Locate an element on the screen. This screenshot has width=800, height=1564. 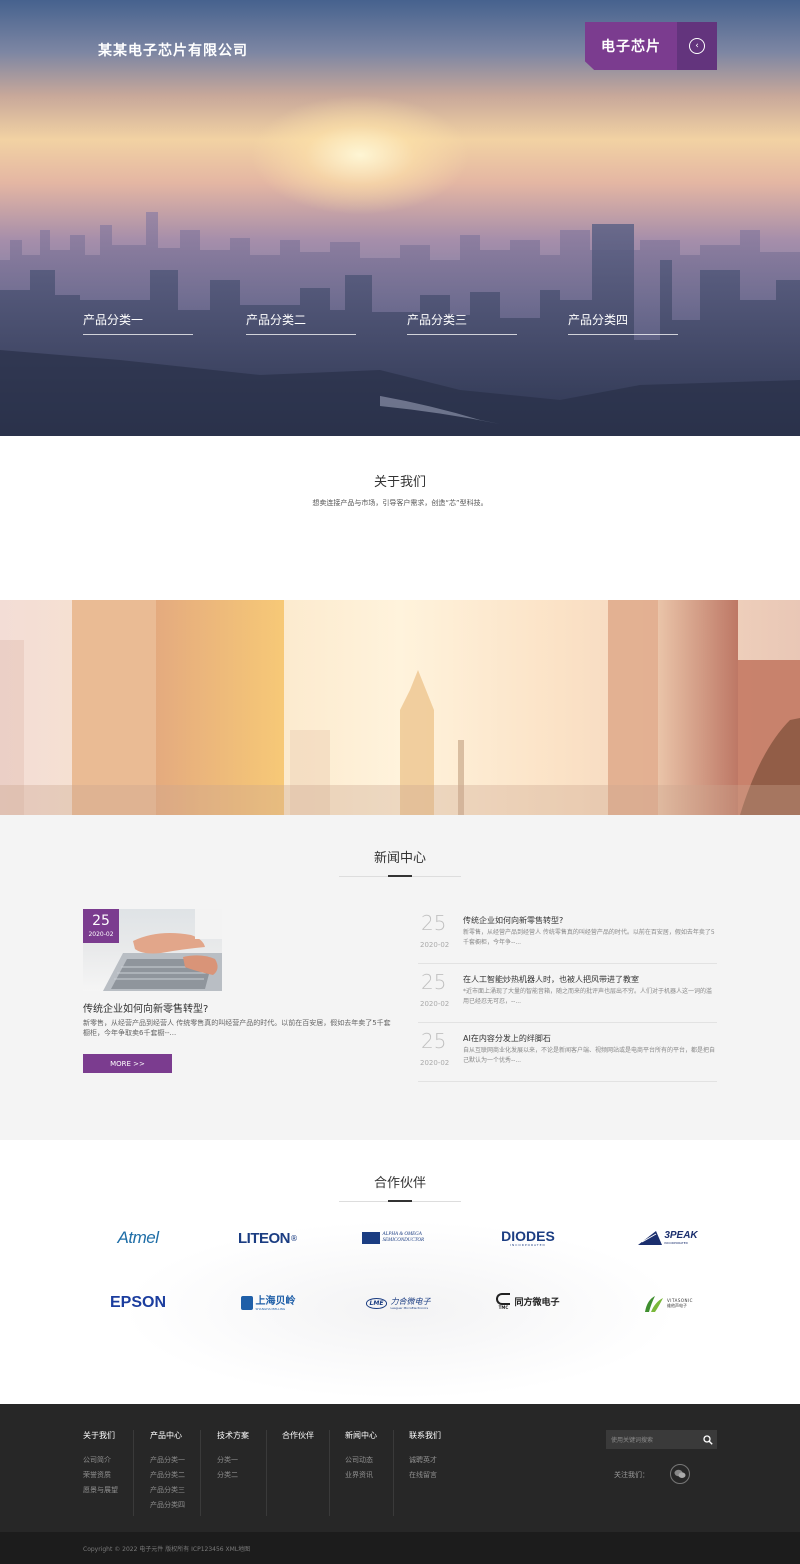
partner-logo-lme: LME 力合微电子 Leaguer MicroElectronics is located at coordinates (398, 1303).